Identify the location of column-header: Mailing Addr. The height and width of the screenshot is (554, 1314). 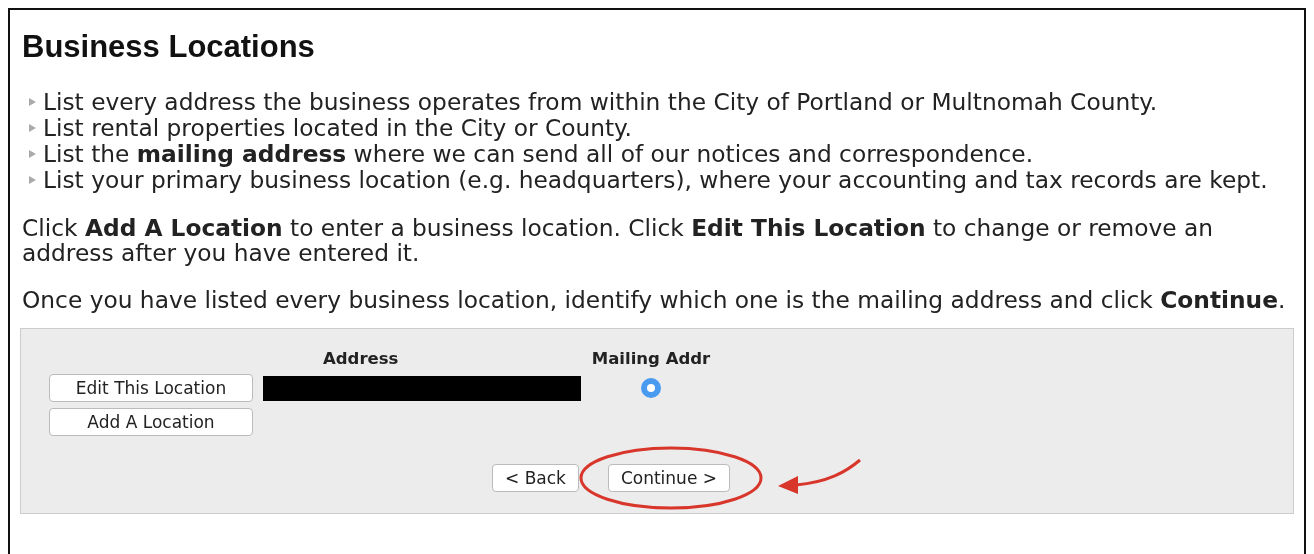
(651, 358).